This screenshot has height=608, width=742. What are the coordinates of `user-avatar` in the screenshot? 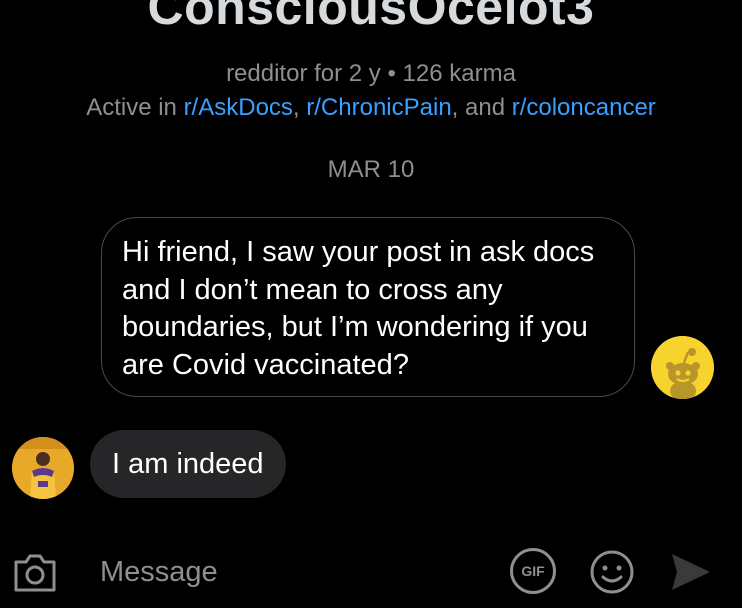 It's located at (43, 468).